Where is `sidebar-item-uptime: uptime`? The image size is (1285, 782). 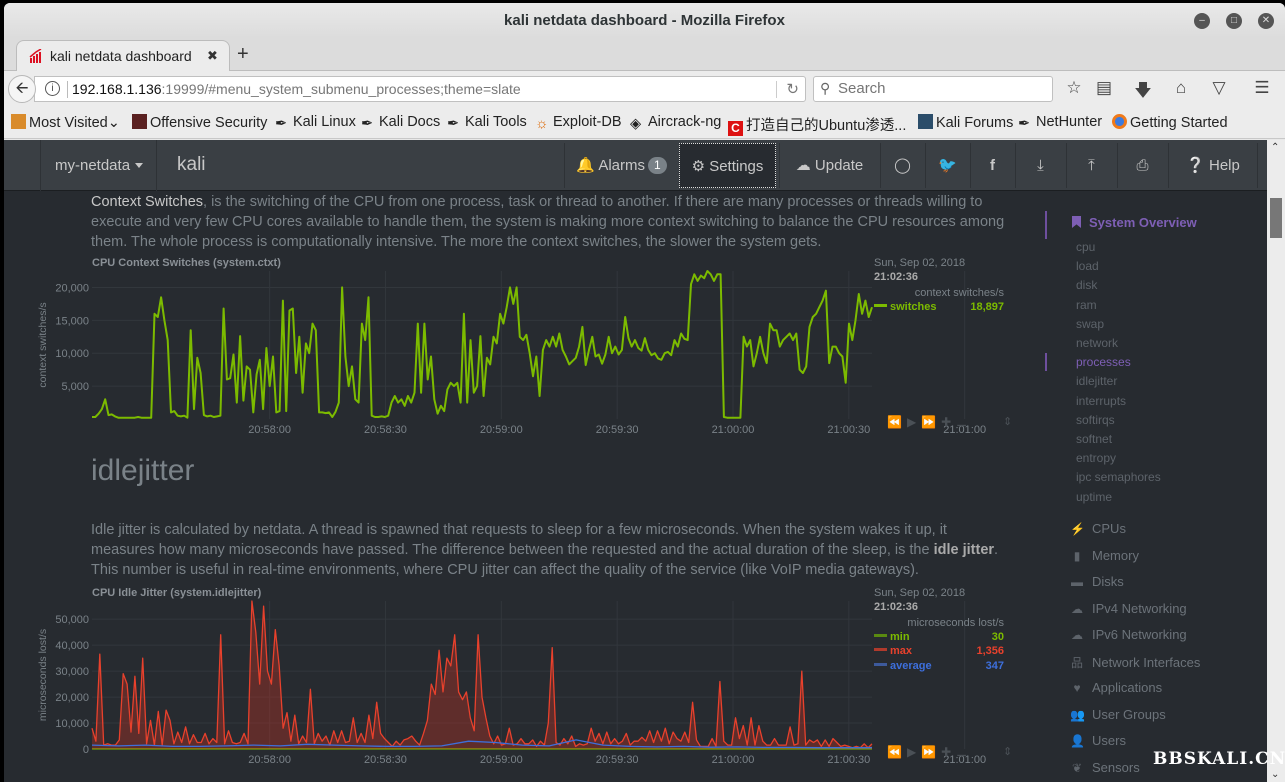 sidebar-item-uptime: uptime is located at coordinates (1094, 497).